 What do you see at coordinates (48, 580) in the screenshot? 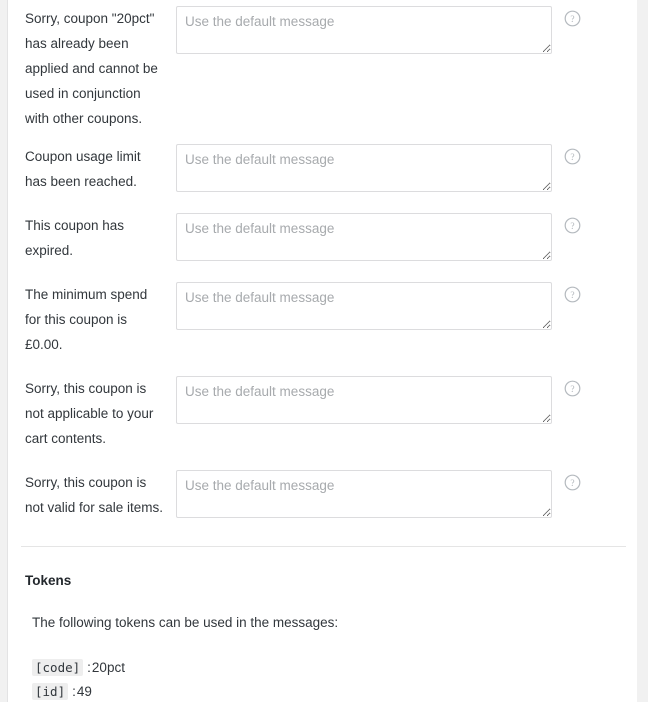
I see `tokens-heading: Tokens` at bounding box center [48, 580].